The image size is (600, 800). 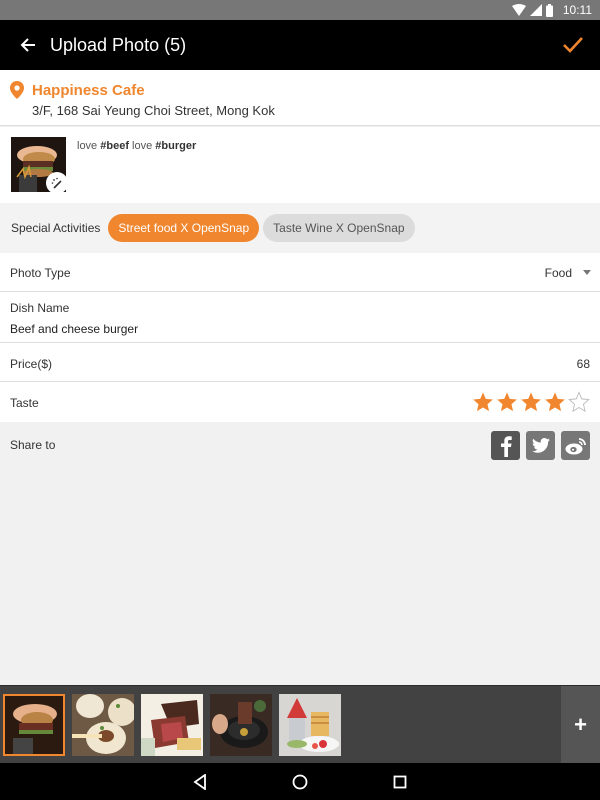 I want to click on square-recents-icon, so click(x=400, y=781).